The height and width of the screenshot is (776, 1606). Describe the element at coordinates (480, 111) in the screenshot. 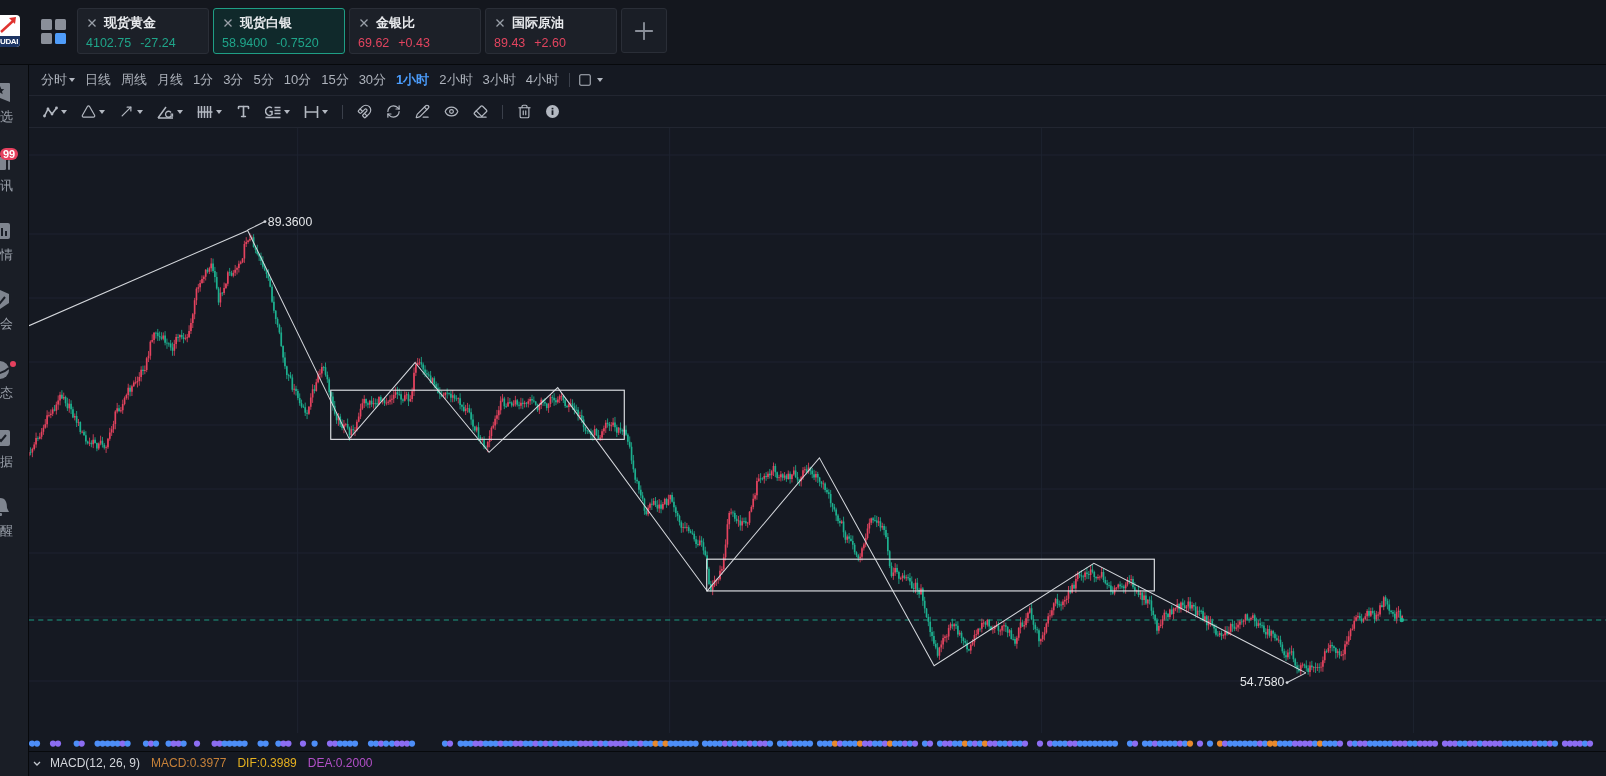

I see `eraser-icon` at that location.